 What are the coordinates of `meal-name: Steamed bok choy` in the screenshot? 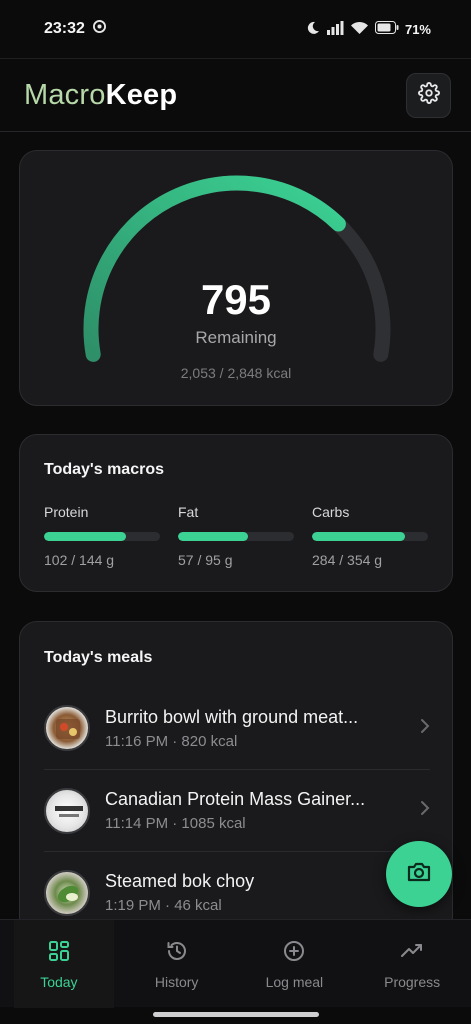 It's located at (180, 881).